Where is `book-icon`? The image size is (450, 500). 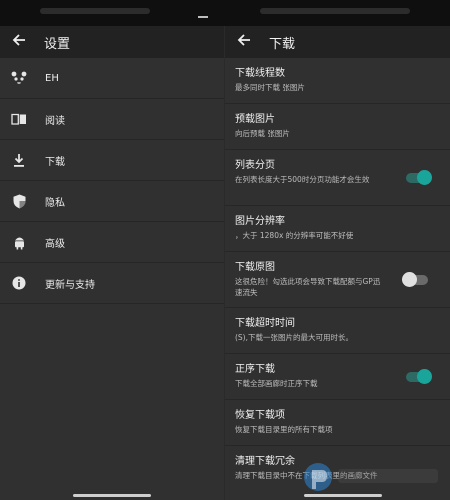 book-icon is located at coordinates (19, 119).